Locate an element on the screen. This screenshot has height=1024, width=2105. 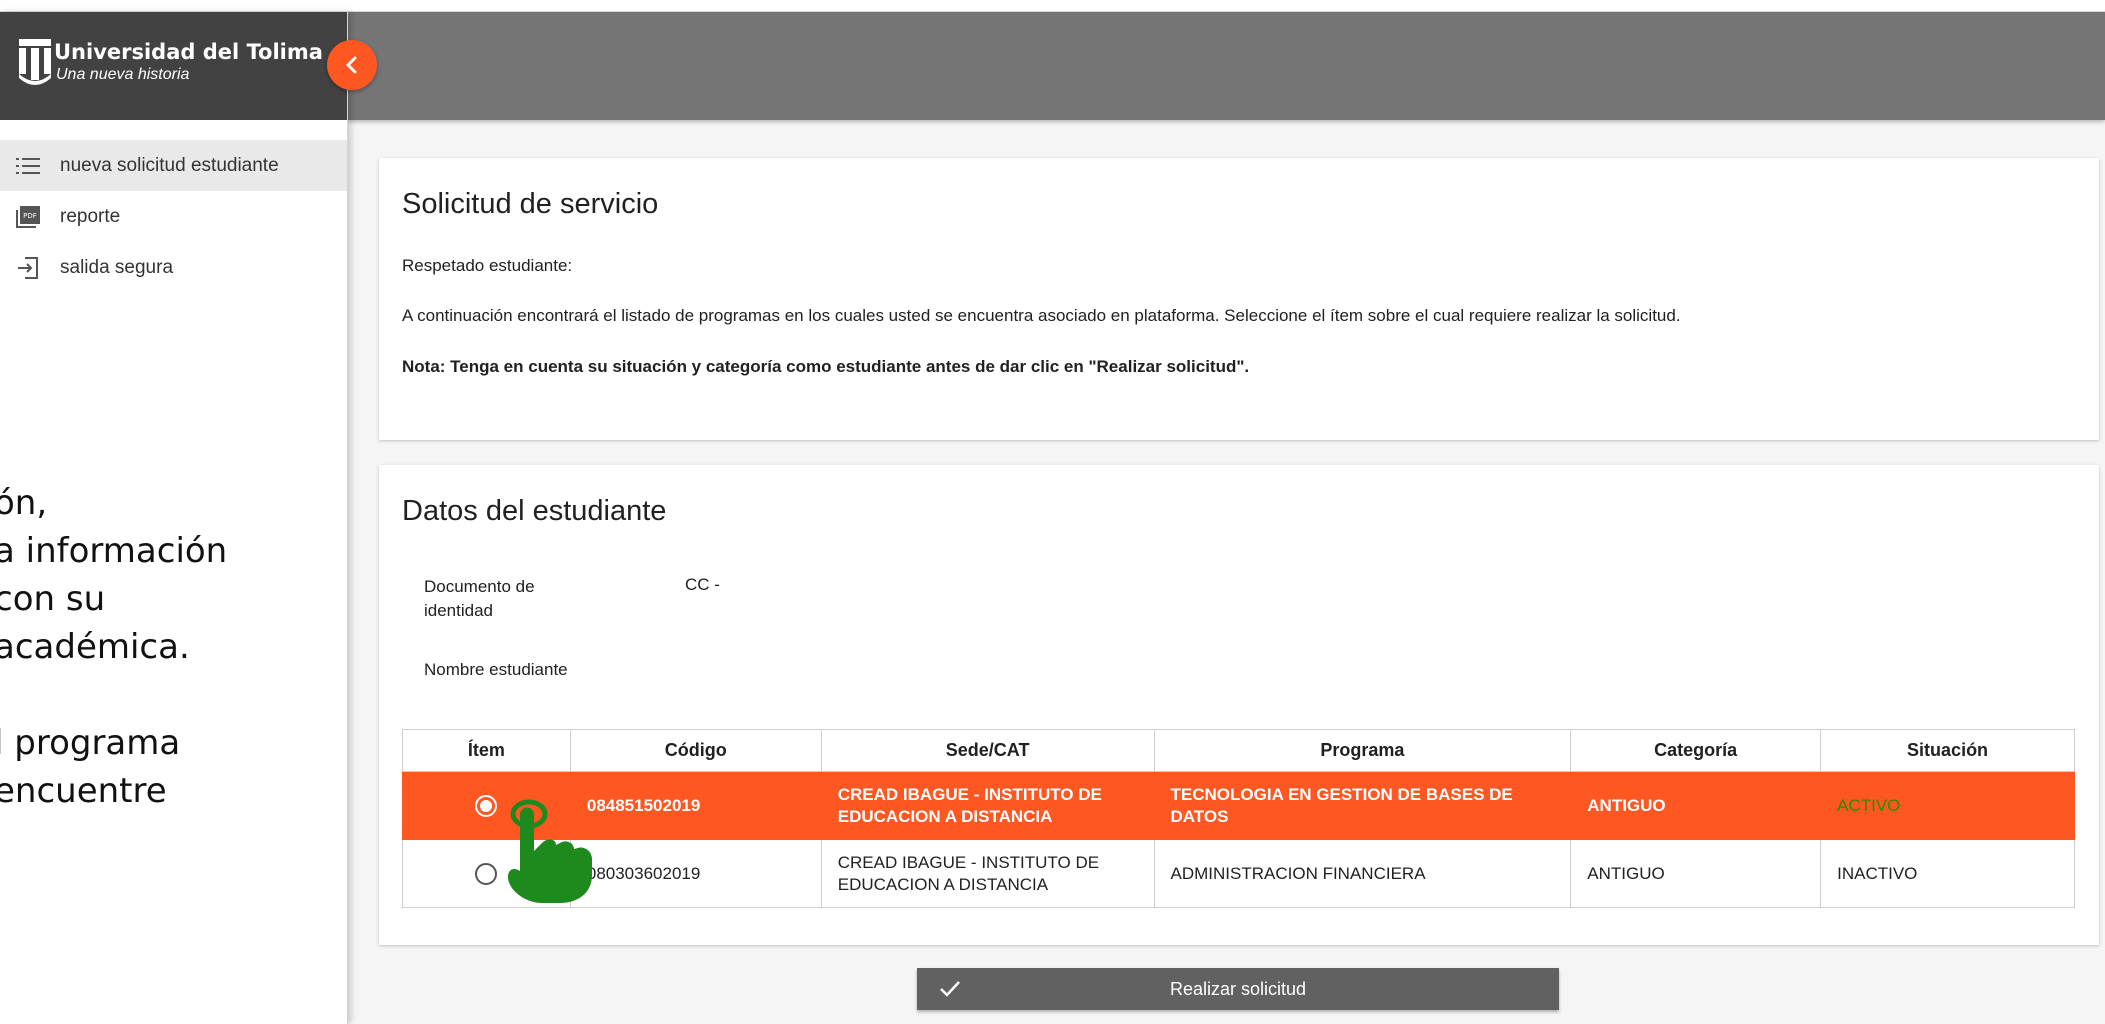
top-app-bar is located at coordinates (1226, 66).